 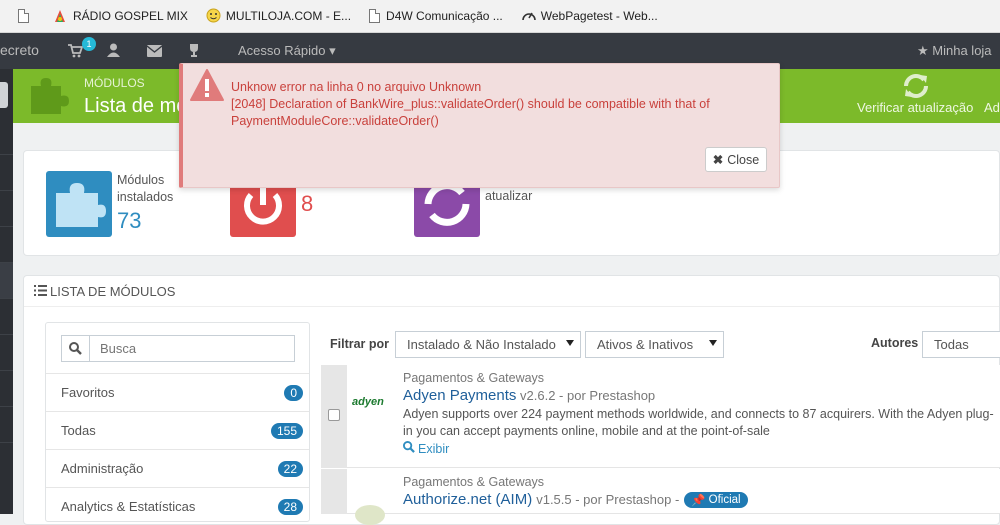 What do you see at coordinates (190, 348) in the screenshot?
I see `search-input` at bounding box center [190, 348].